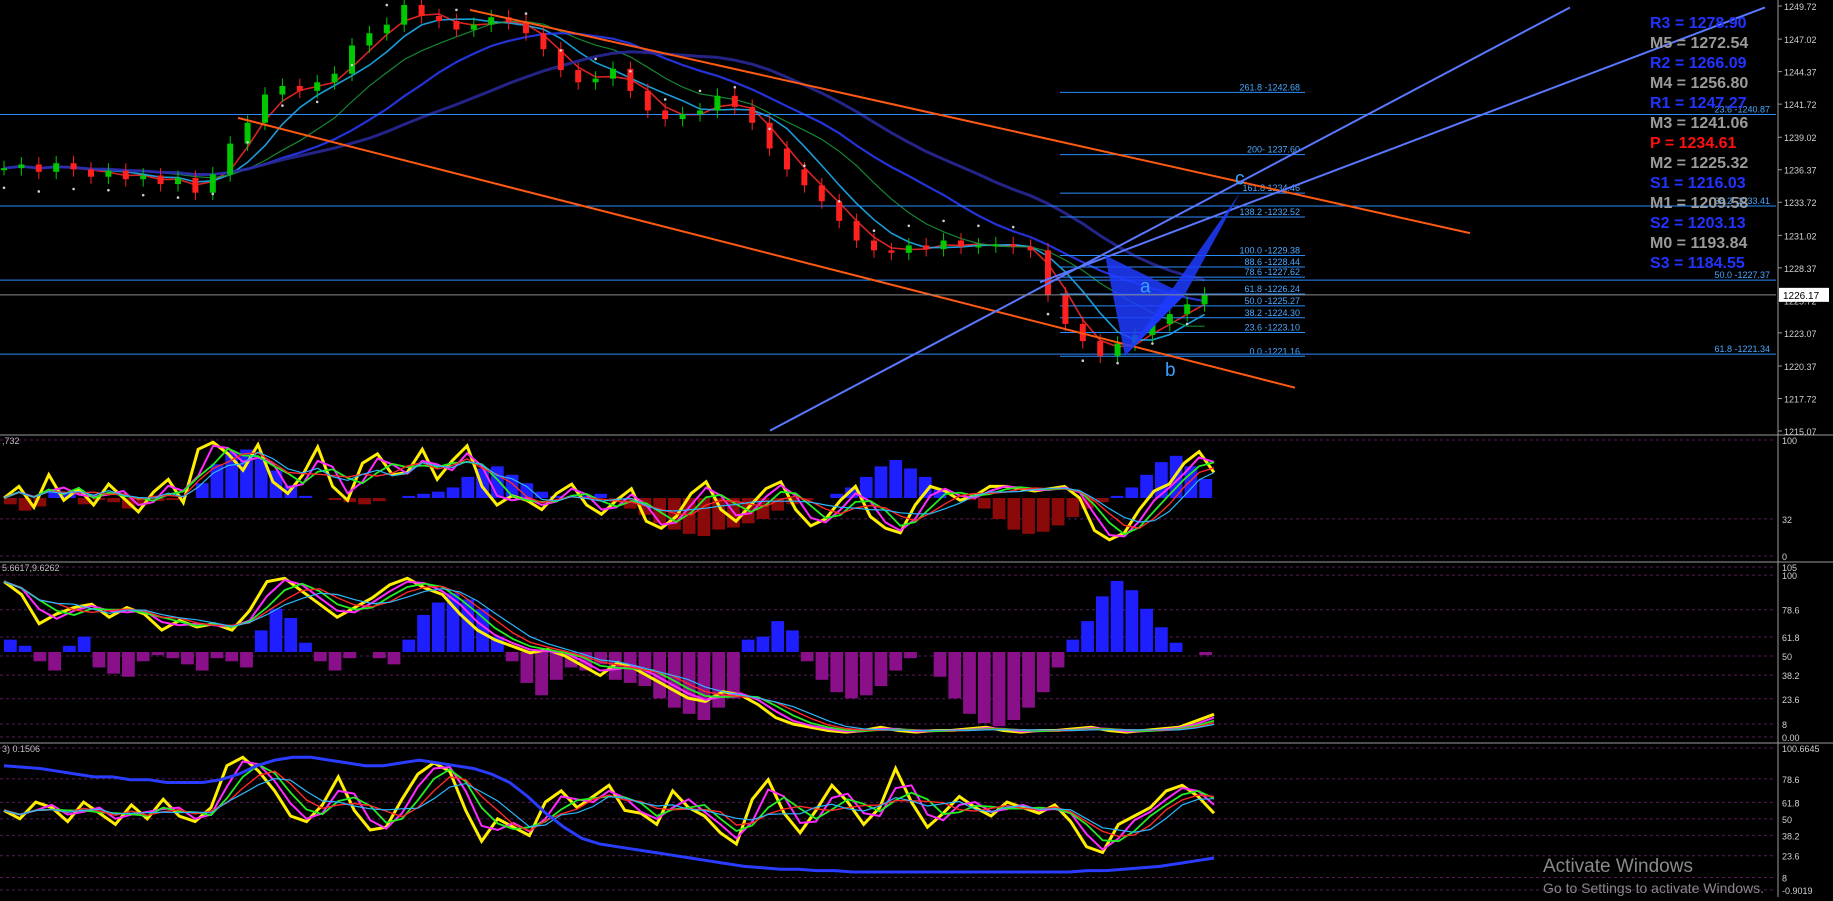  I want to click on price-tick-label: 1236.37, so click(1800, 171).